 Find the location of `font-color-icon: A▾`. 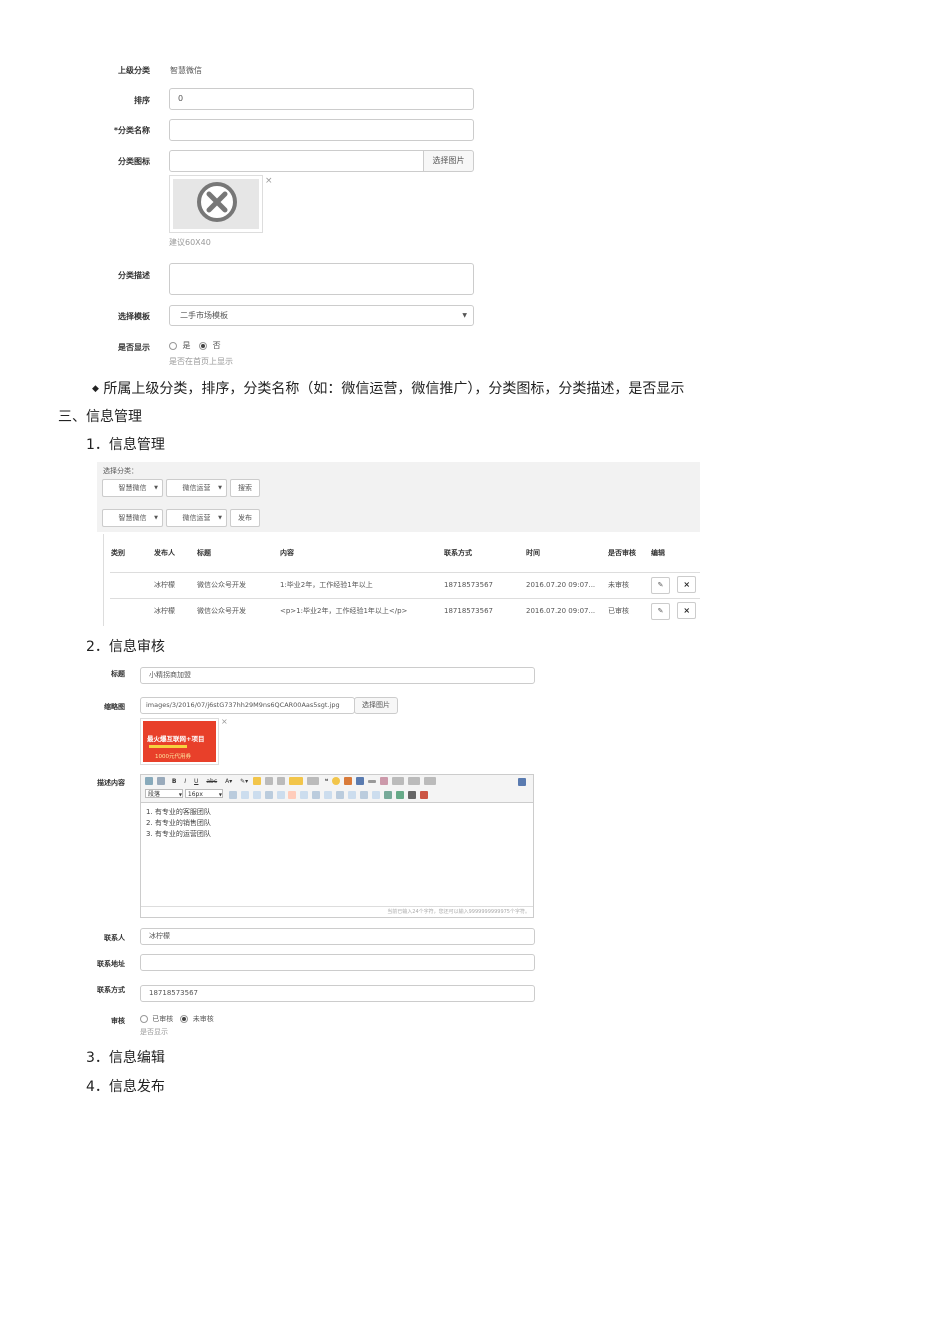

font-color-icon: A▾ is located at coordinates (228, 781).